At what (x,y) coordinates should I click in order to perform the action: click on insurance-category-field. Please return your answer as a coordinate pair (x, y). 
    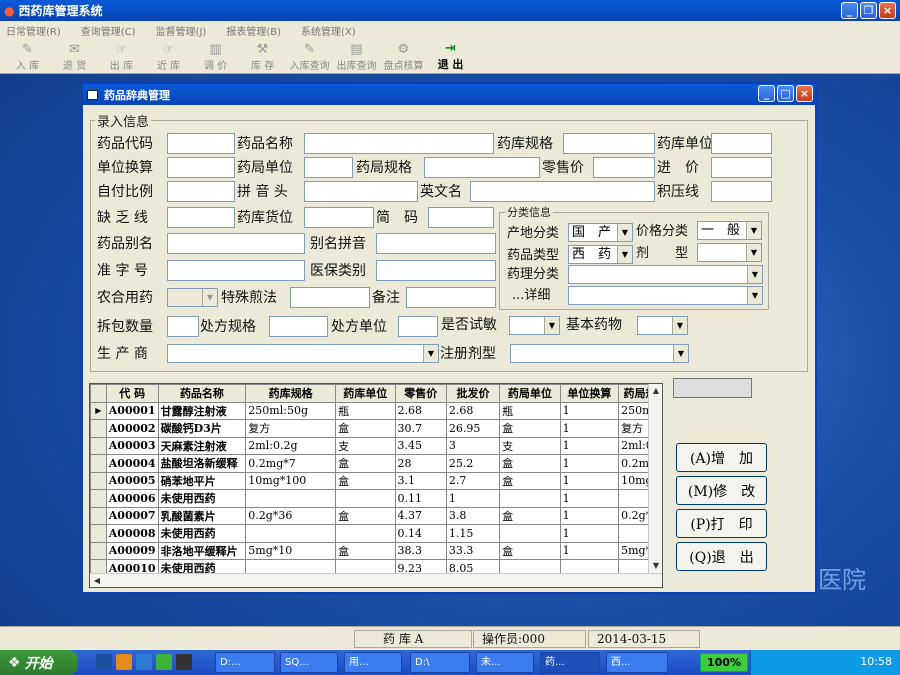
    Looking at the image, I should click on (436, 270).